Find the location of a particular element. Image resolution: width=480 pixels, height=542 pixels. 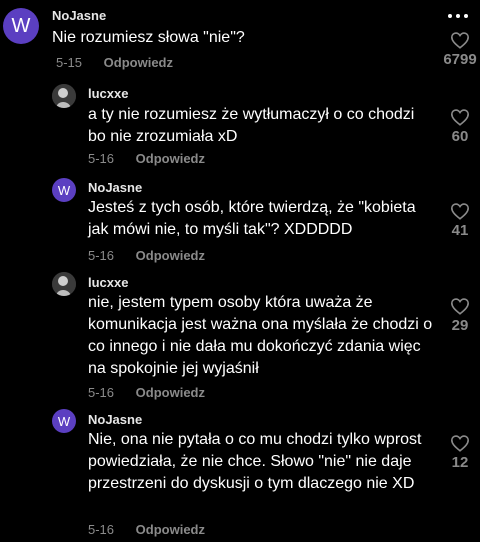

like-button: 6799 is located at coordinates (460, 49).